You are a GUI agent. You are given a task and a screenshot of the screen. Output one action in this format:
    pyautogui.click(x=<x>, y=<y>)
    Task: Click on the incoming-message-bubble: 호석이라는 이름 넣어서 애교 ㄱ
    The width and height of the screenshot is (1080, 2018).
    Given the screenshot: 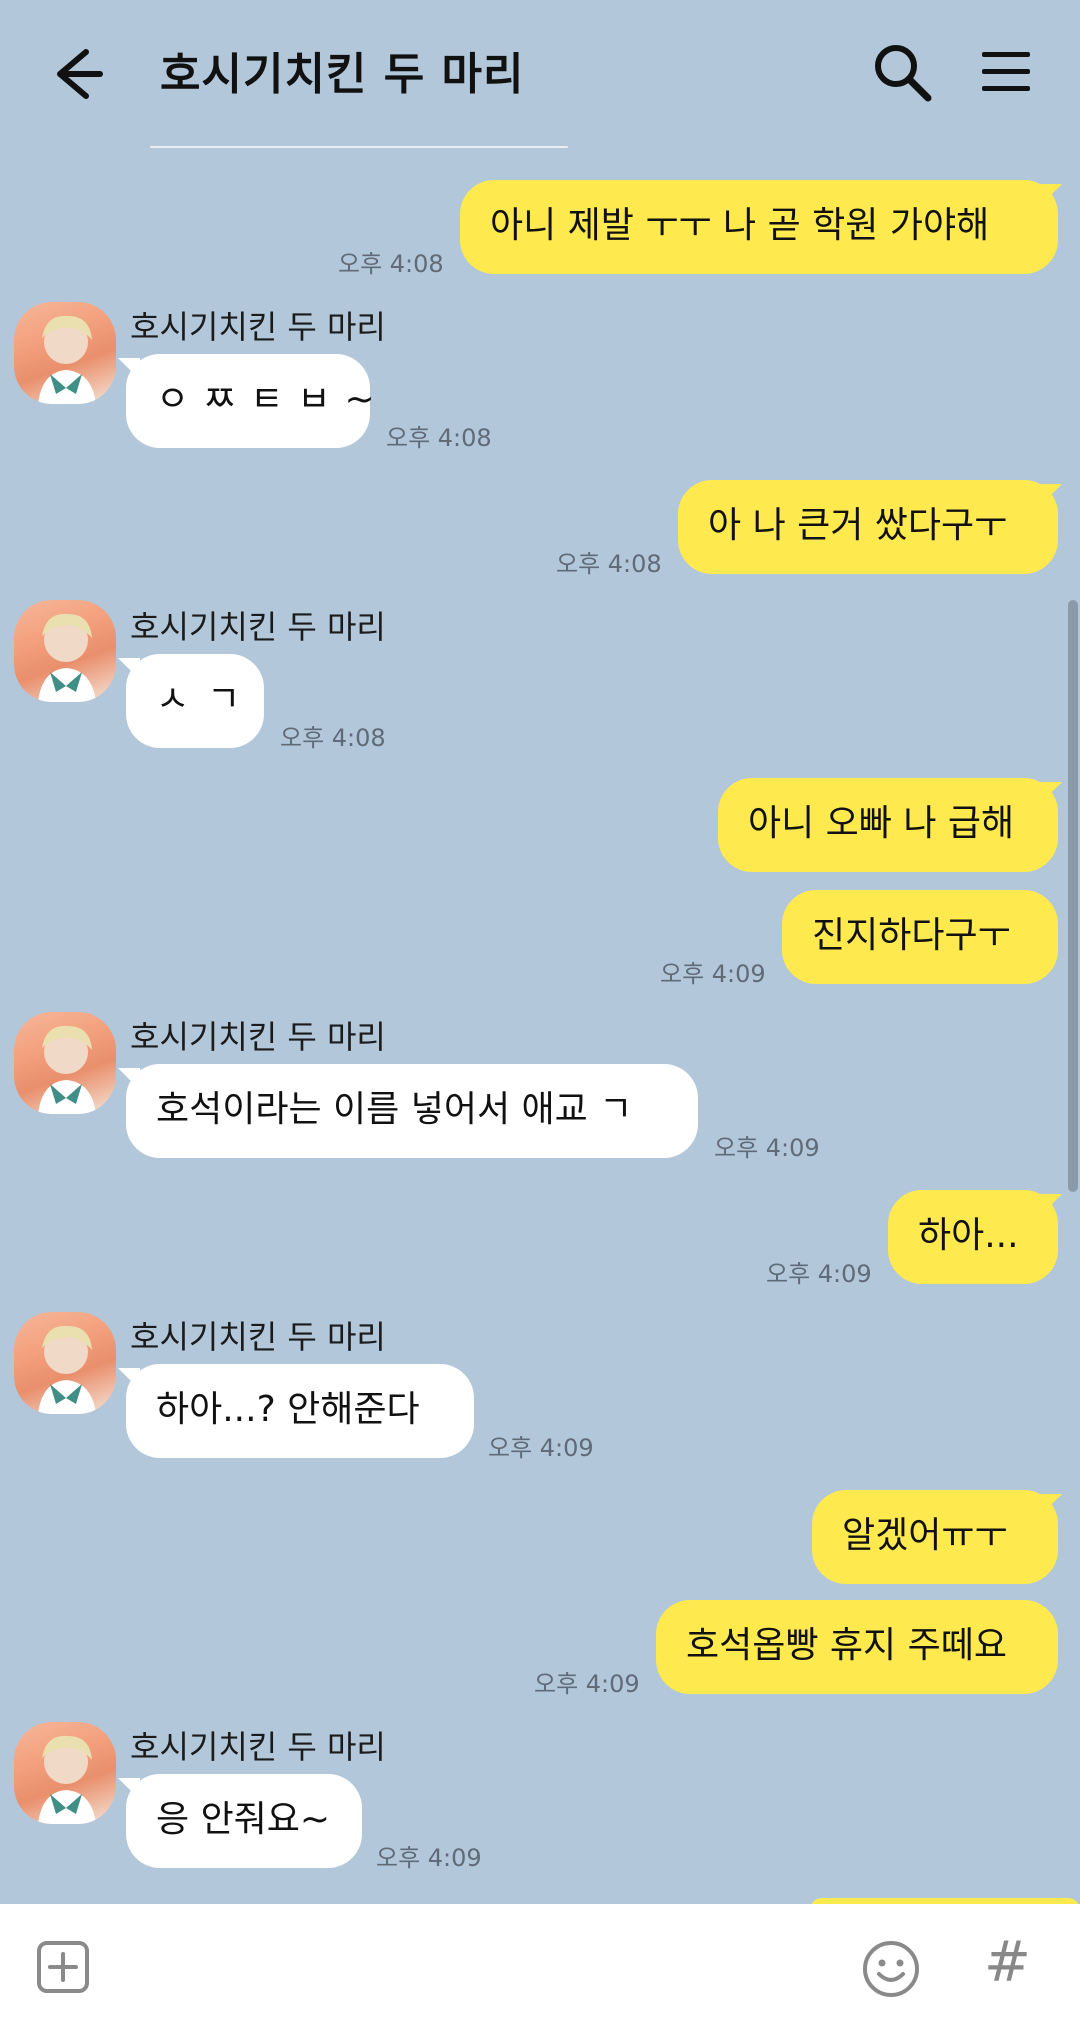 What is the action you would take?
    pyautogui.click(x=412, y=1111)
    